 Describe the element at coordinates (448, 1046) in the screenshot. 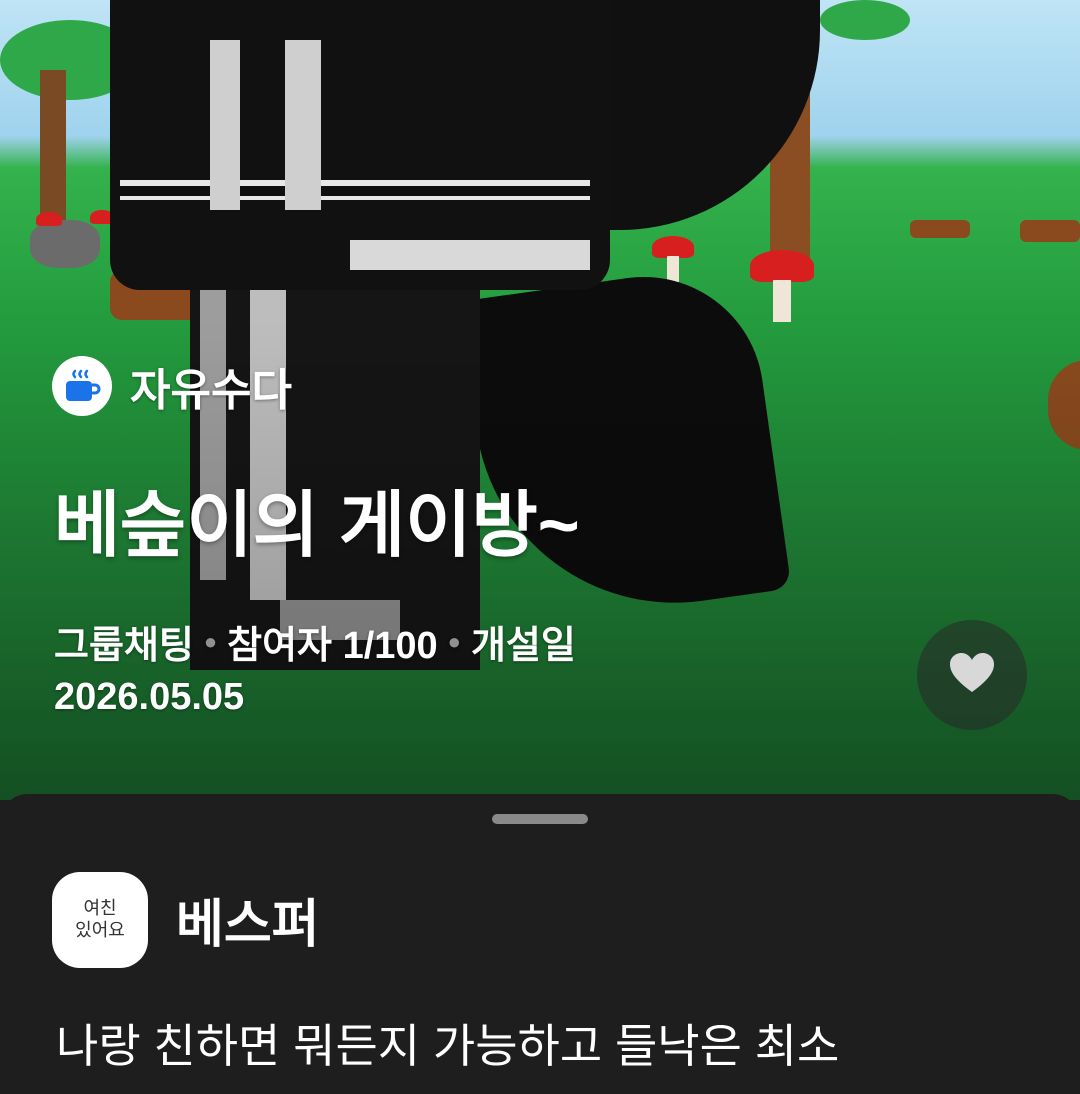

I see `room-description: 나랑 친하면 뭐든지 가능하고 들낙은 최소` at that location.